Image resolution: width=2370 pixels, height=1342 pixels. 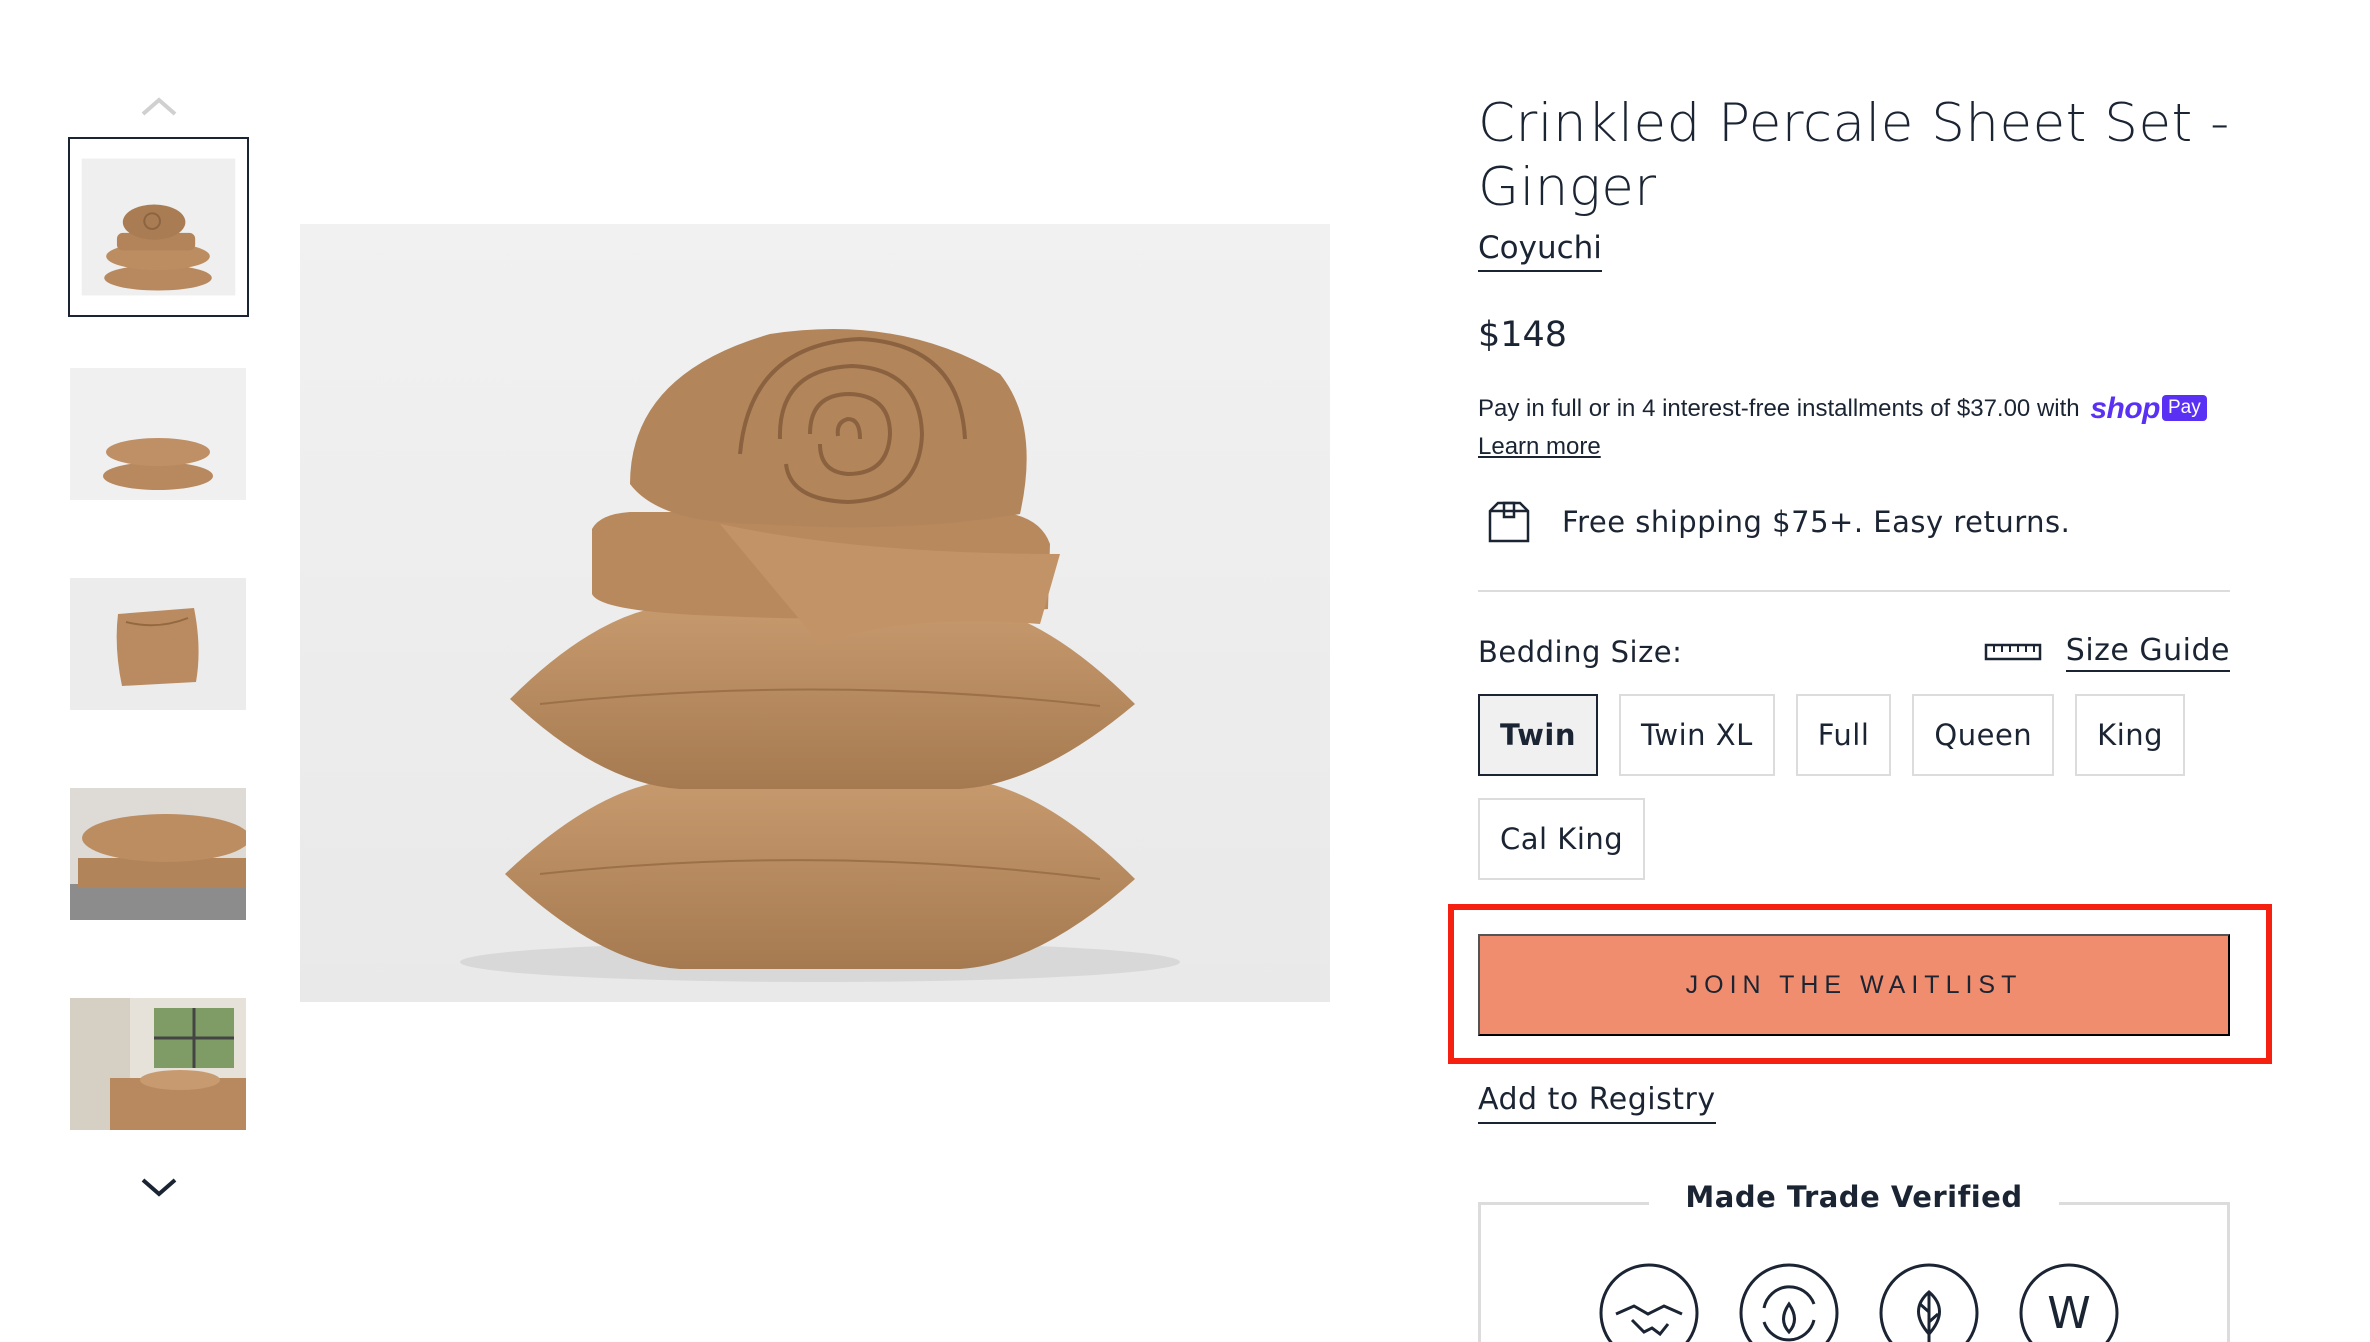 I want to click on thumbnail-image-pillows, so click(x=158, y=434).